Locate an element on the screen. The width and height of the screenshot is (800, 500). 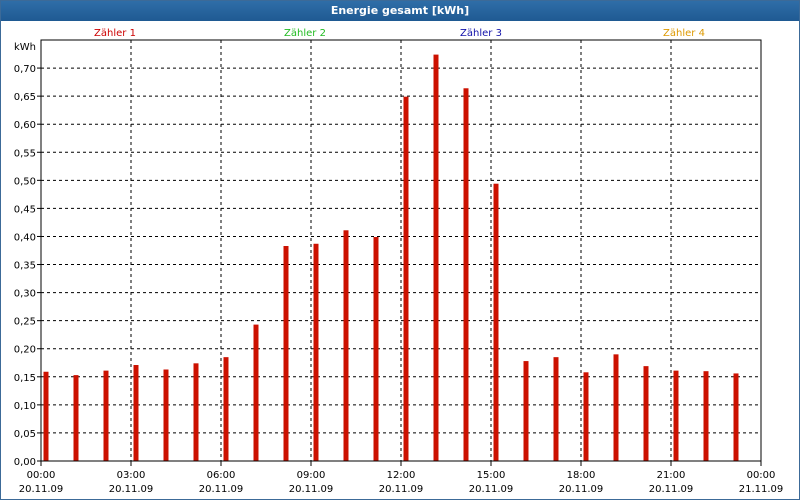
legend-item: Zähler 2 is located at coordinates (305, 33).